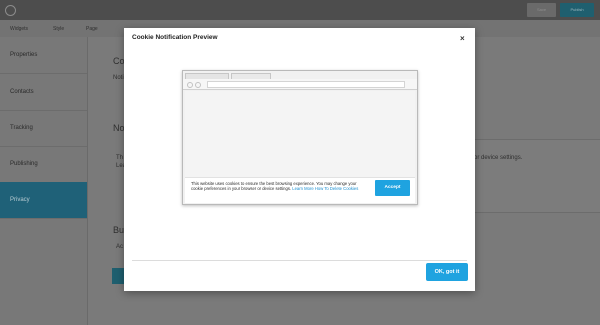 This screenshot has width=600, height=325. What do you see at coordinates (22, 92) in the screenshot?
I see `sidebar-item-label: Contacts` at bounding box center [22, 92].